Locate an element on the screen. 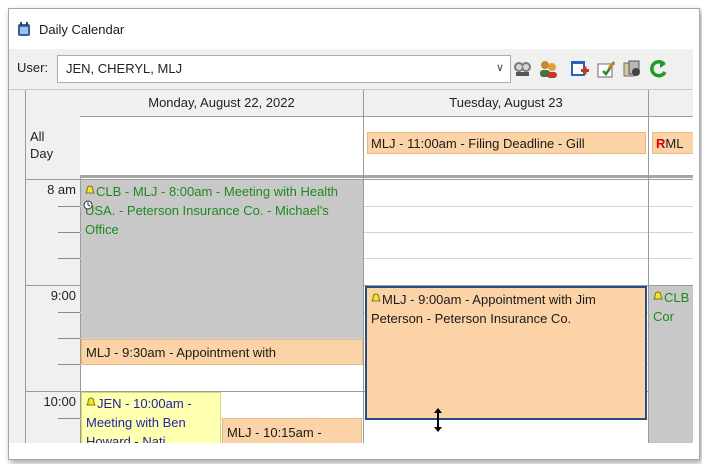 The height and width of the screenshot is (464, 702). all-day-label: All Day is located at coordinates (42, 145).